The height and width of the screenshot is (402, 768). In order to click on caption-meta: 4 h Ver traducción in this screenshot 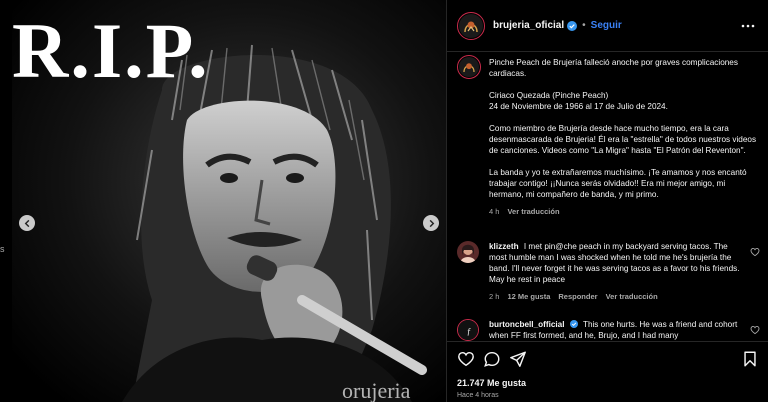, I will do `click(624, 211)`.